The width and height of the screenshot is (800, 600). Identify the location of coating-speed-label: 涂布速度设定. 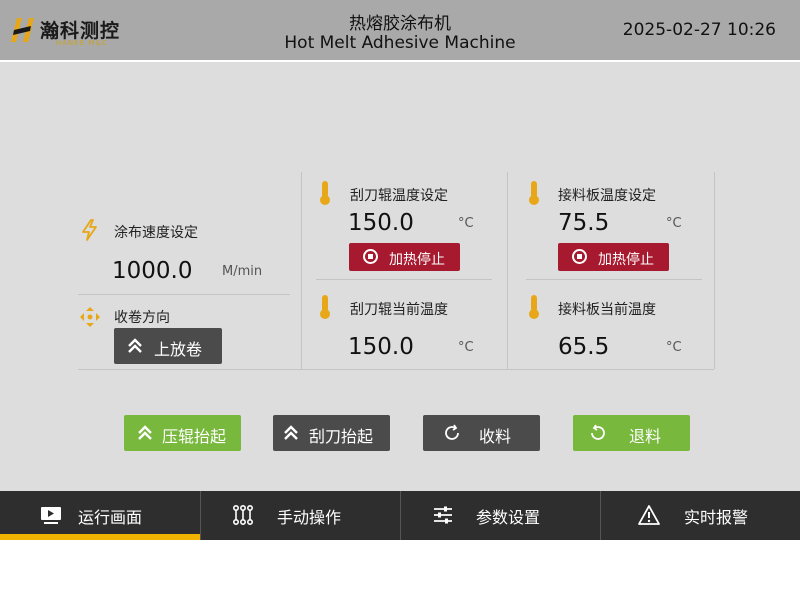
(156, 233).